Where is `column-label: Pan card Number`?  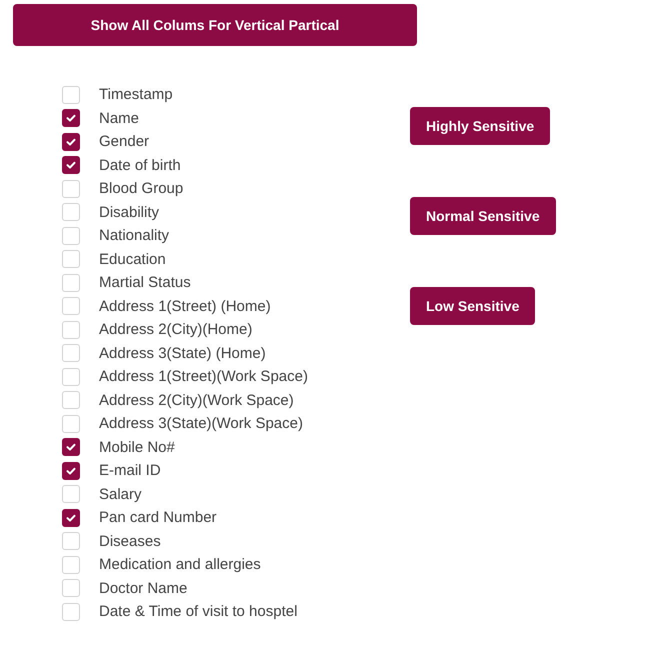 column-label: Pan card Number is located at coordinates (158, 517).